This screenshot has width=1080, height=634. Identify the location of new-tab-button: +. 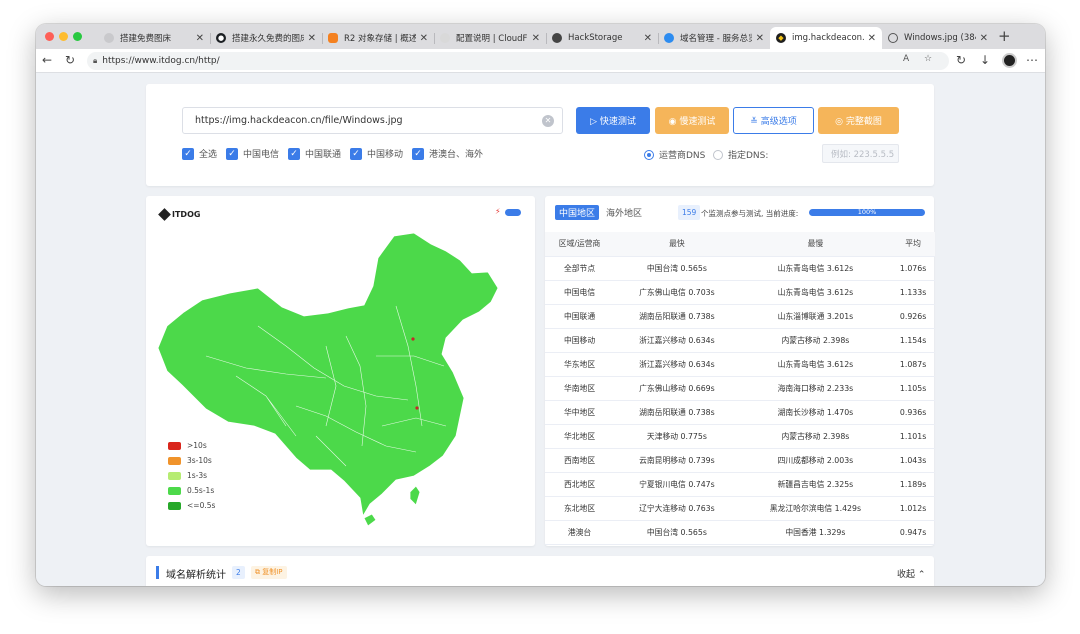
(1004, 36).